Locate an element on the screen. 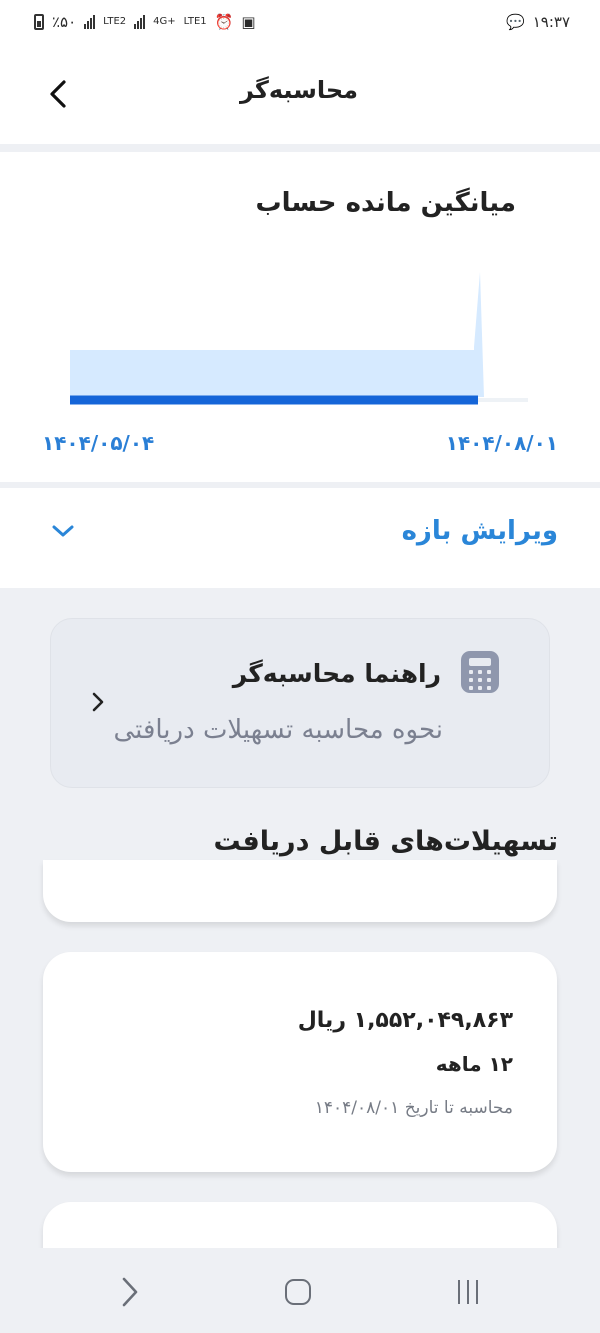 The image size is (600, 1333). nav-recents-button is located at coordinates (468, 1292).